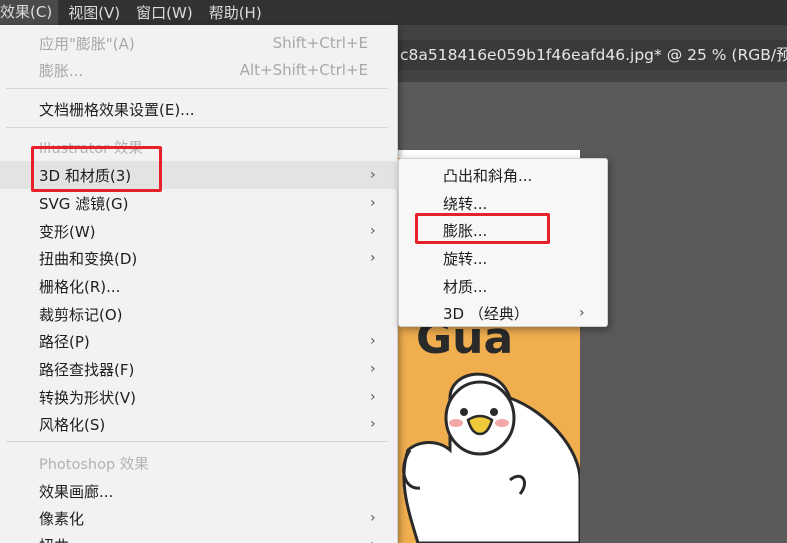 This screenshot has width=787, height=543. Describe the element at coordinates (494, 412) in the screenshot. I see `duck-right-eye` at that location.